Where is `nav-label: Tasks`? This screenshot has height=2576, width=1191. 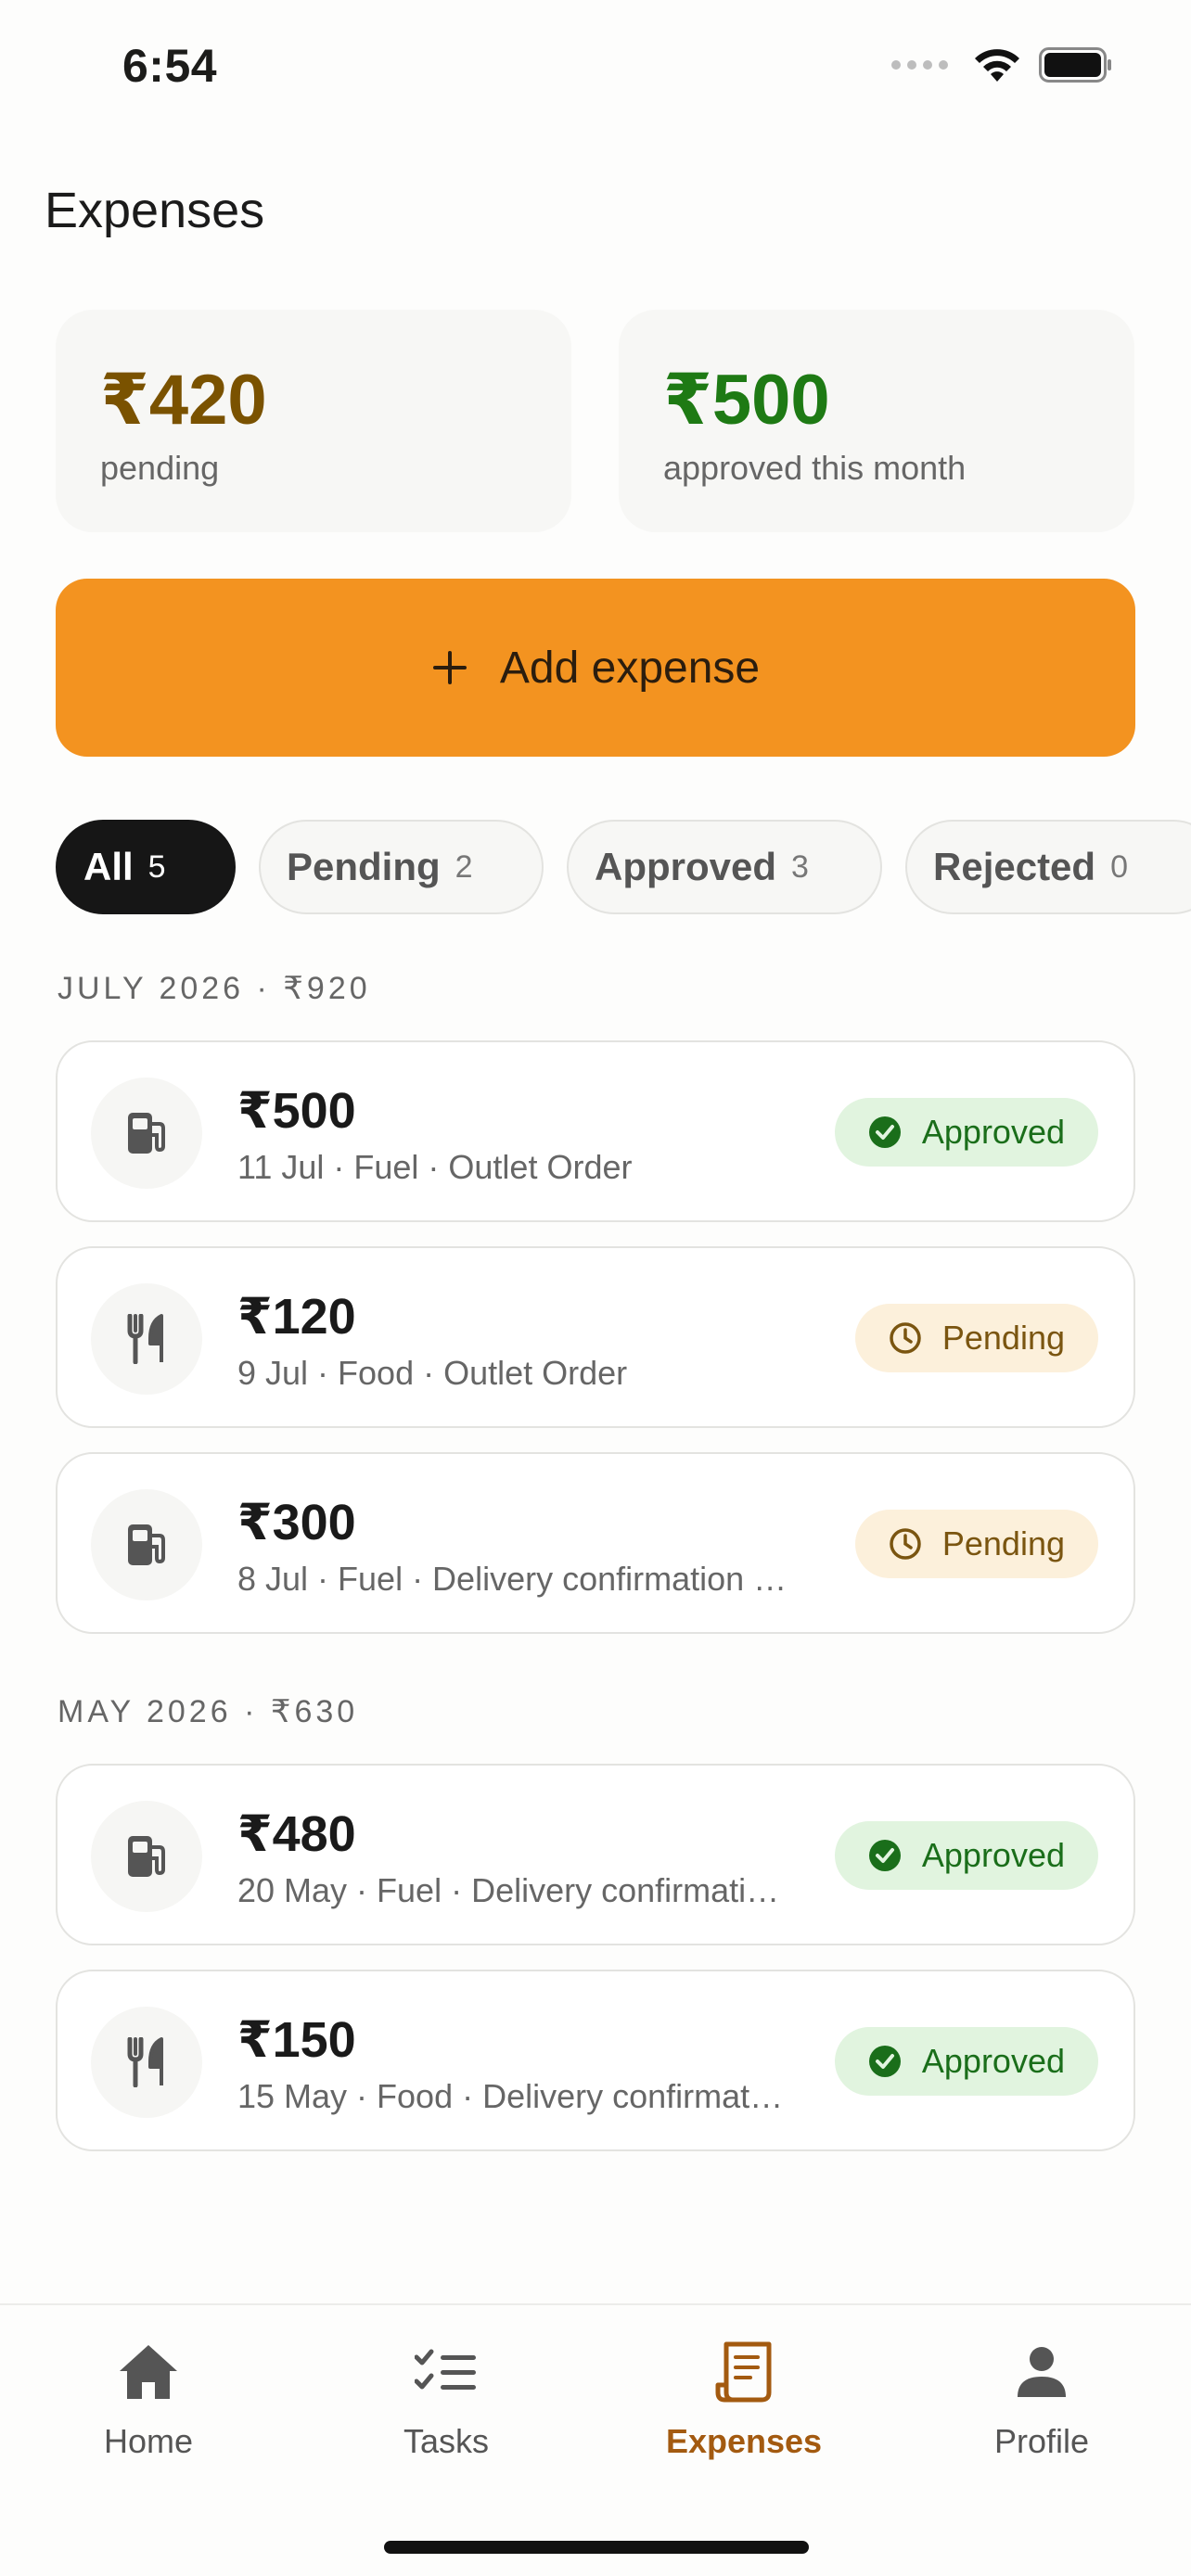
nav-label: Tasks is located at coordinates (446, 2441).